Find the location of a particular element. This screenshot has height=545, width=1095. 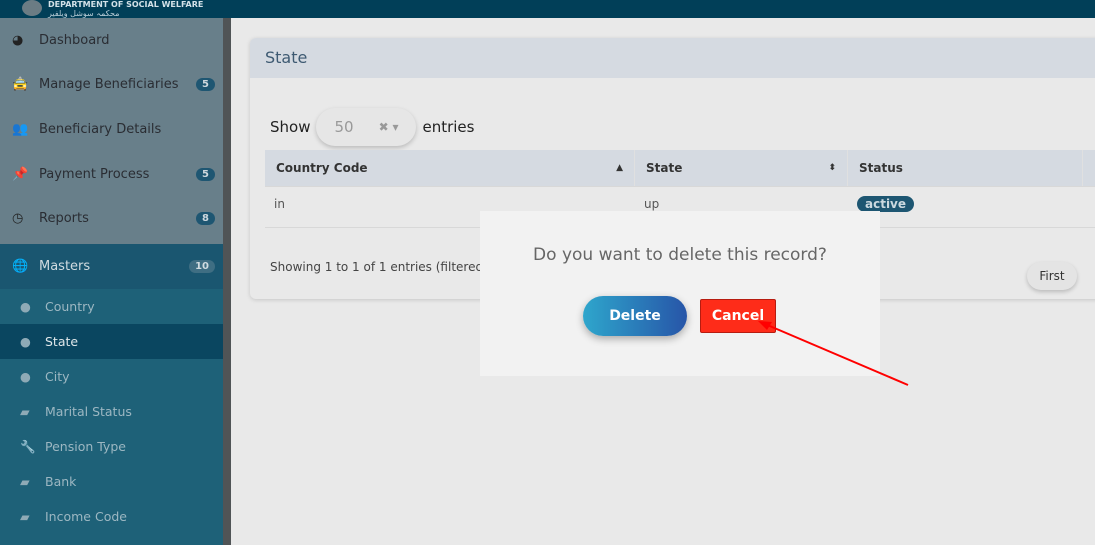

sidebar-sub-pension-type: 🔧 Pension Type is located at coordinates (111, 446).